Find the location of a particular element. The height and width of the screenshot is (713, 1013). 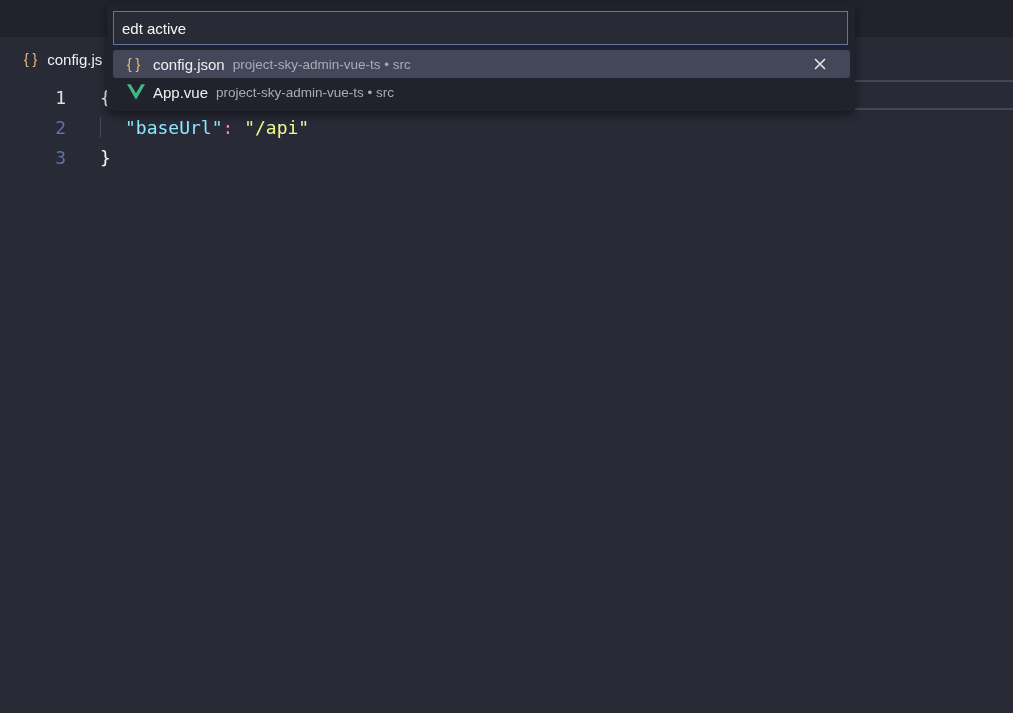

search-field: edt active is located at coordinates (480, 28).